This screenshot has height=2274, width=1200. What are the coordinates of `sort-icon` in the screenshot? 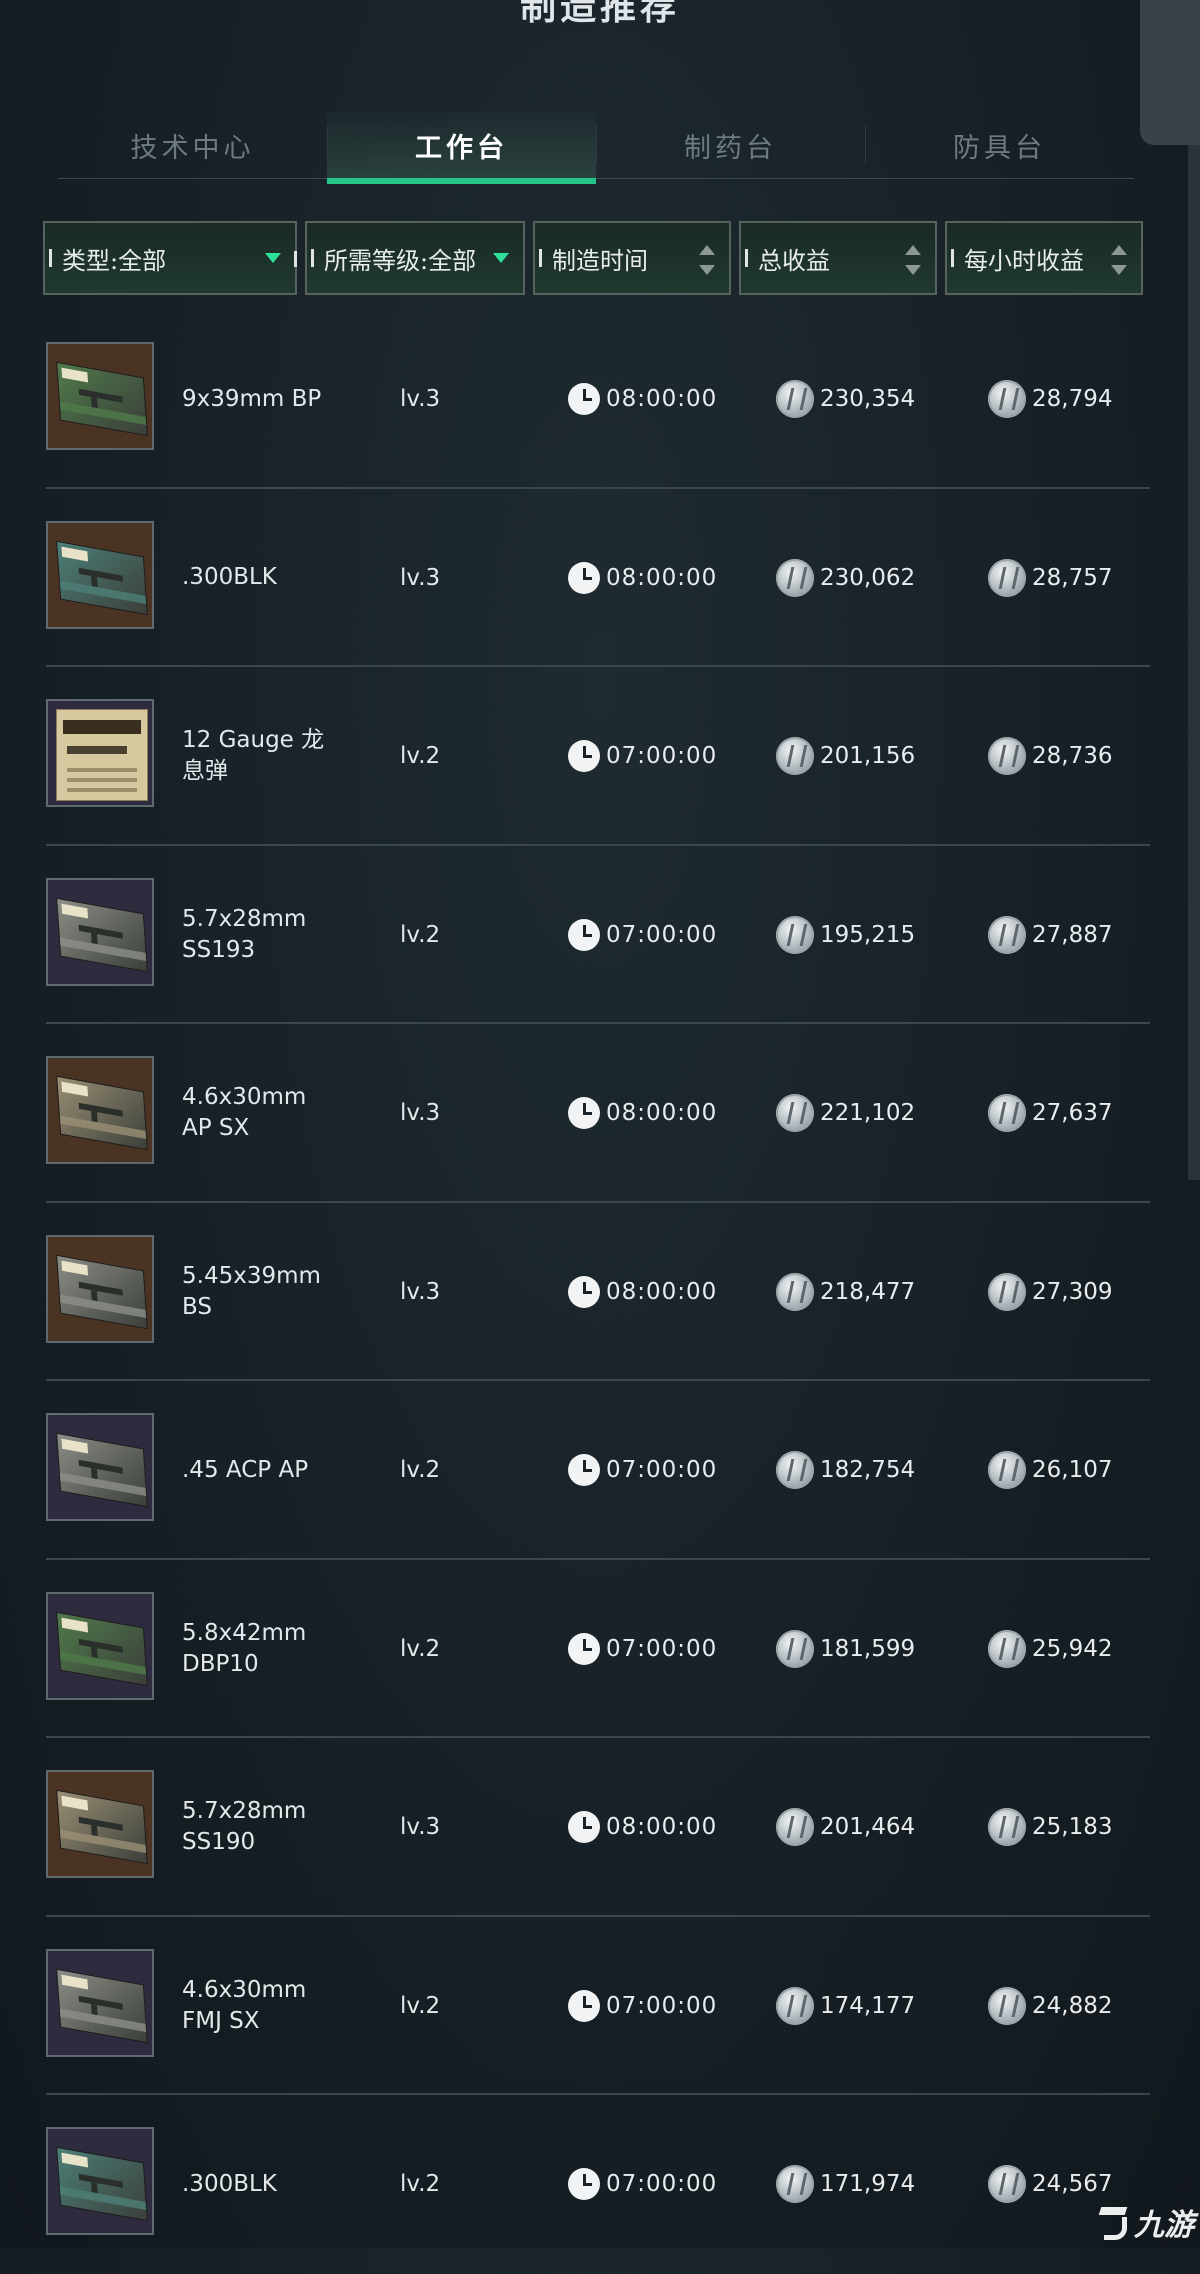 It's located at (707, 260).